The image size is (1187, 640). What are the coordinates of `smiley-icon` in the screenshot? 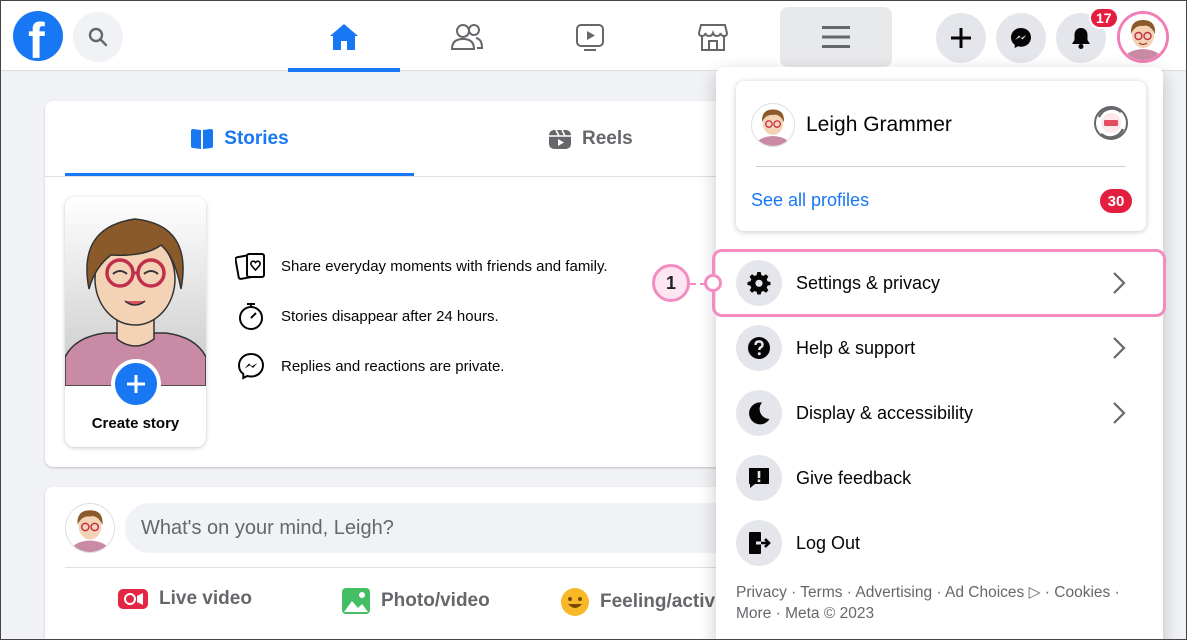 It's located at (575, 602).